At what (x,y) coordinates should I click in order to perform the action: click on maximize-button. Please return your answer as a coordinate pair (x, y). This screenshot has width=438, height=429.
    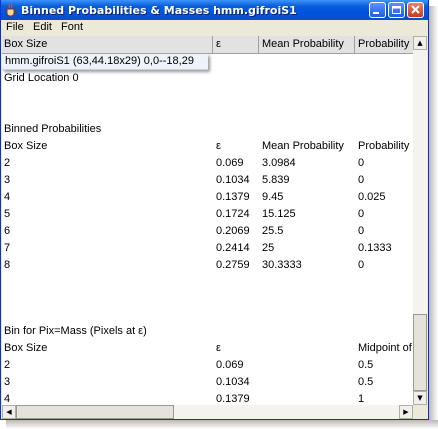
    Looking at the image, I should click on (396, 10).